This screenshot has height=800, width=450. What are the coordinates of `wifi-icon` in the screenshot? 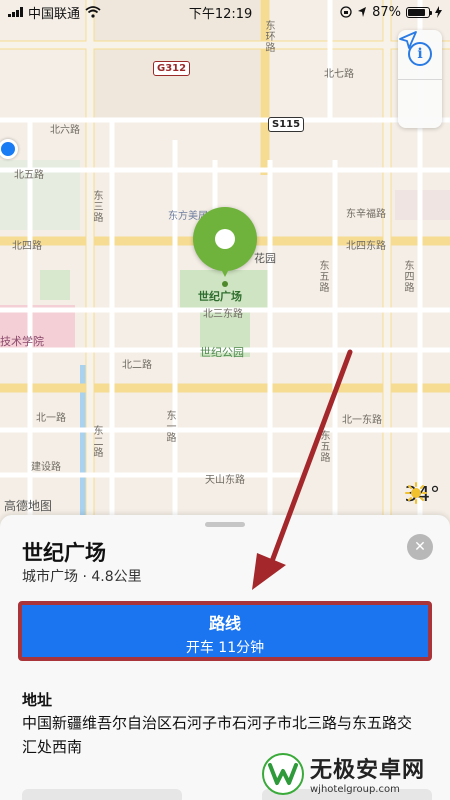 It's located at (93, 12).